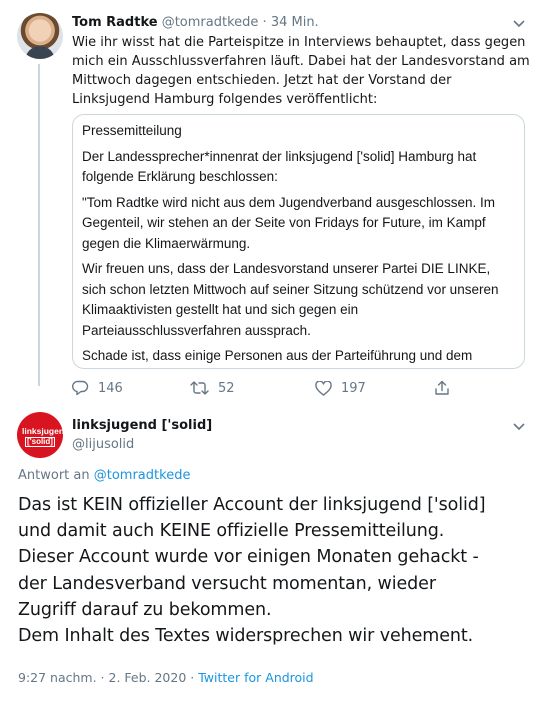 This screenshot has height=705, width=545. What do you see at coordinates (39, 225) in the screenshot?
I see `thread-connector-line` at bounding box center [39, 225].